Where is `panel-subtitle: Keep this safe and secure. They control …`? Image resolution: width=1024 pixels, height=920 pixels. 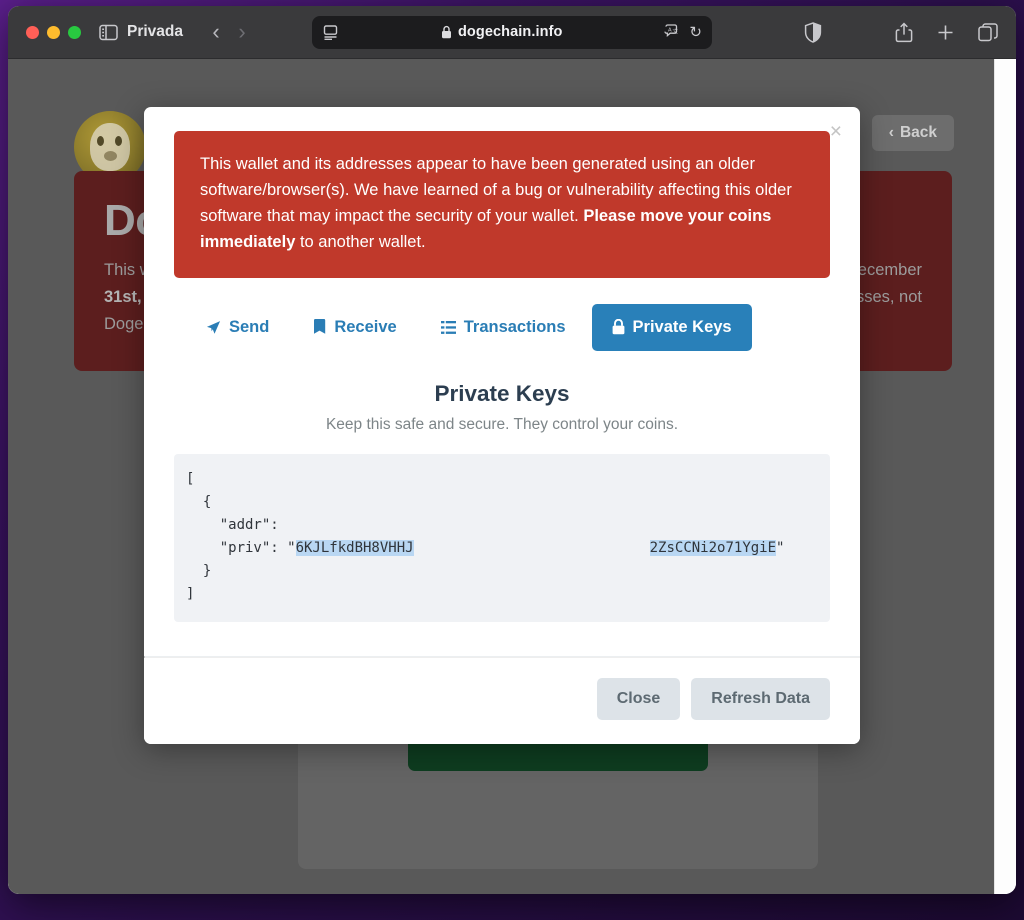
panel-subtitle: Keep this safe and secure. They control … is located at coordinates (502, 424).